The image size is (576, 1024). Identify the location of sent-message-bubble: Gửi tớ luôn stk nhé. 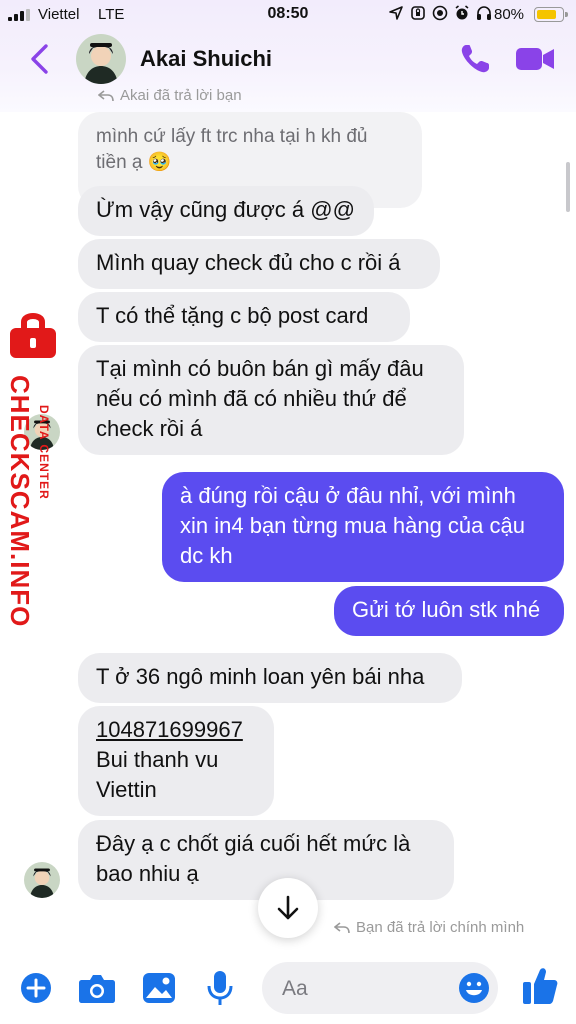
(449, 611).